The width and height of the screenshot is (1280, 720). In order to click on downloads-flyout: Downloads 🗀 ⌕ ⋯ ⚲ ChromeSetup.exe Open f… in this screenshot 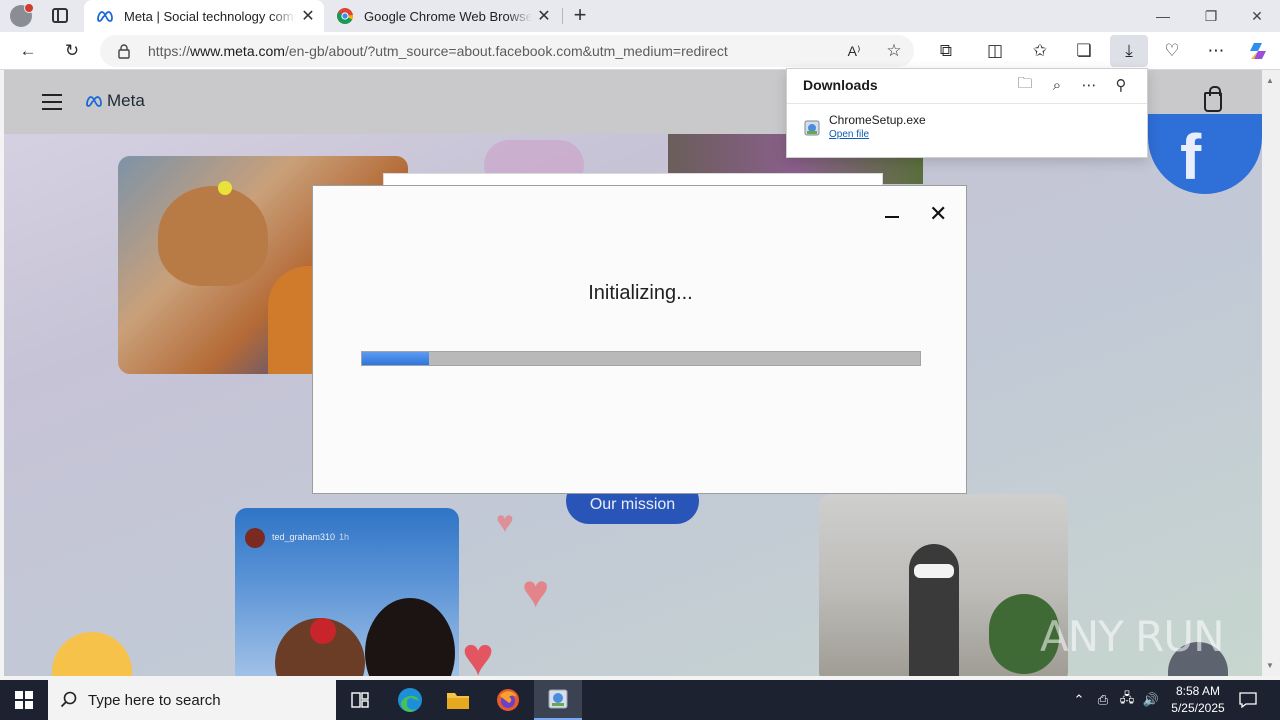, I will do `click(967, 113)`.